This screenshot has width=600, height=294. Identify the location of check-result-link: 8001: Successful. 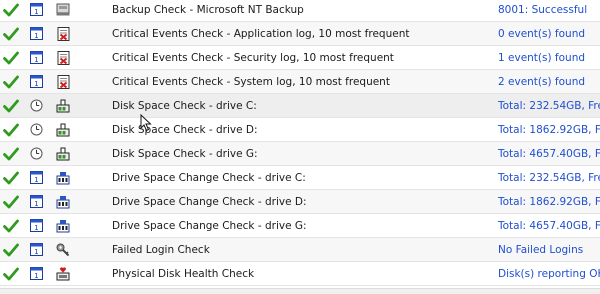
(549, 10).